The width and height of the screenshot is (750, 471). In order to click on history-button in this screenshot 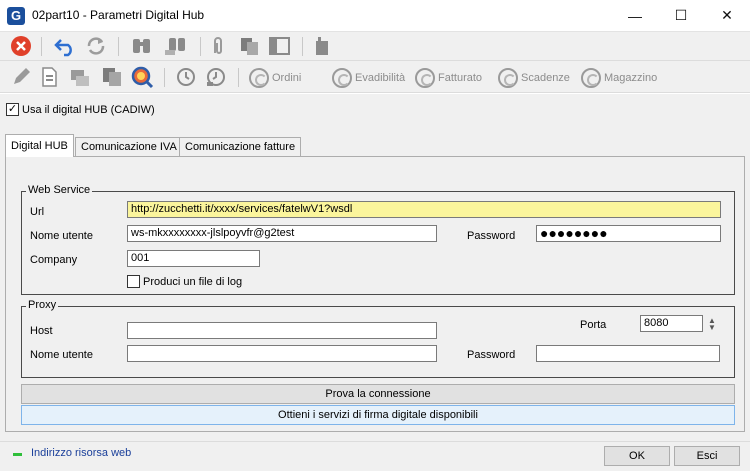, I will do `click(186, 77)`.